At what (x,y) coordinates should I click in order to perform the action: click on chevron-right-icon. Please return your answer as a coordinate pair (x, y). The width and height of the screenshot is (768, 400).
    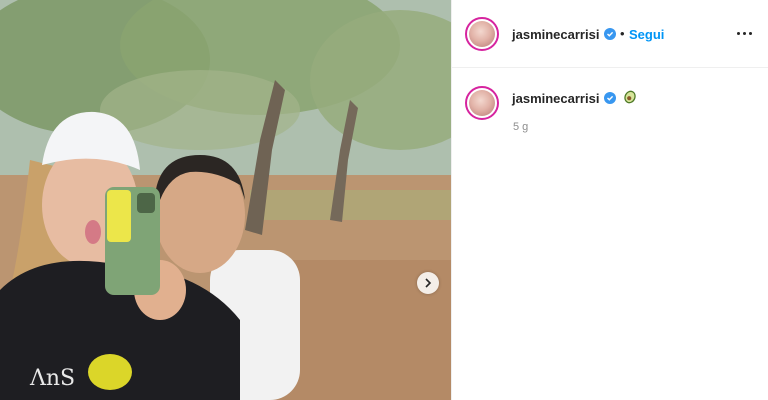
    Looking at the image, I should click on (428, 283).